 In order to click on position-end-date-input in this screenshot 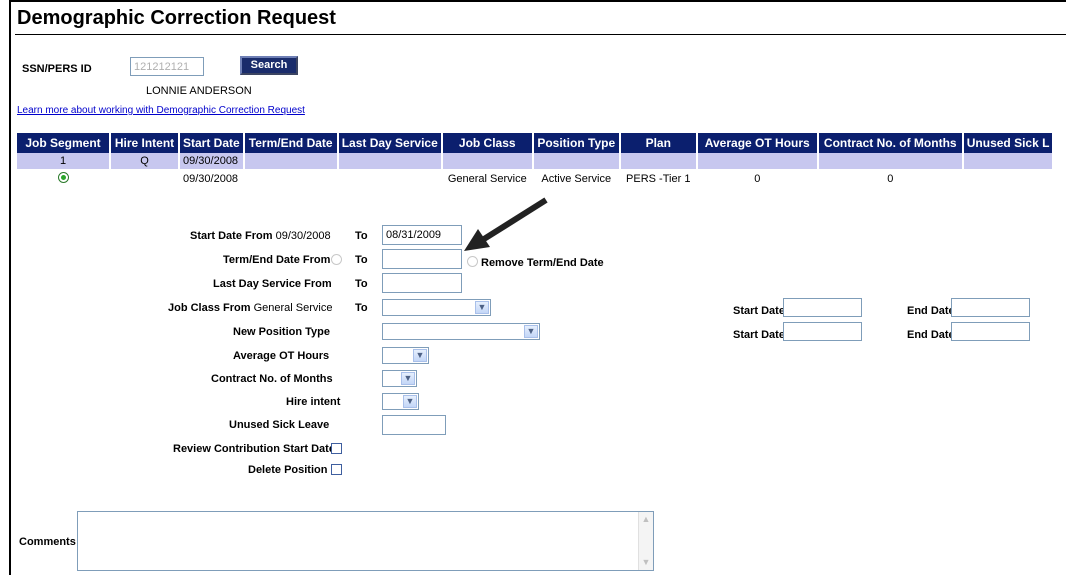, I will do `click(990, 331)`.